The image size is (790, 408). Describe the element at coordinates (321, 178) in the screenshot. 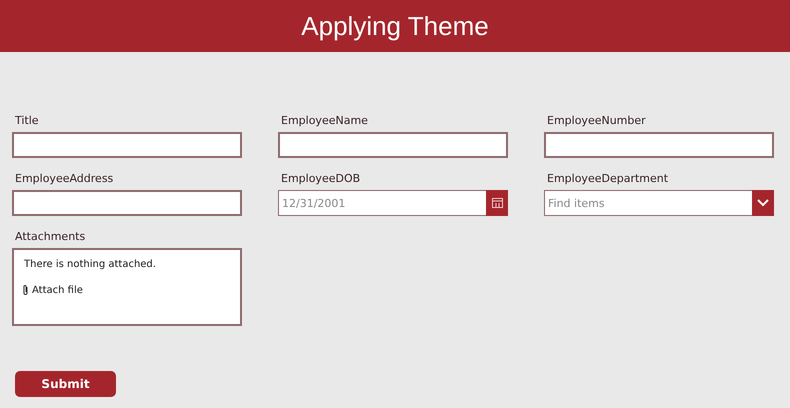

I see `field-label: EmployeeDOB` at that location.